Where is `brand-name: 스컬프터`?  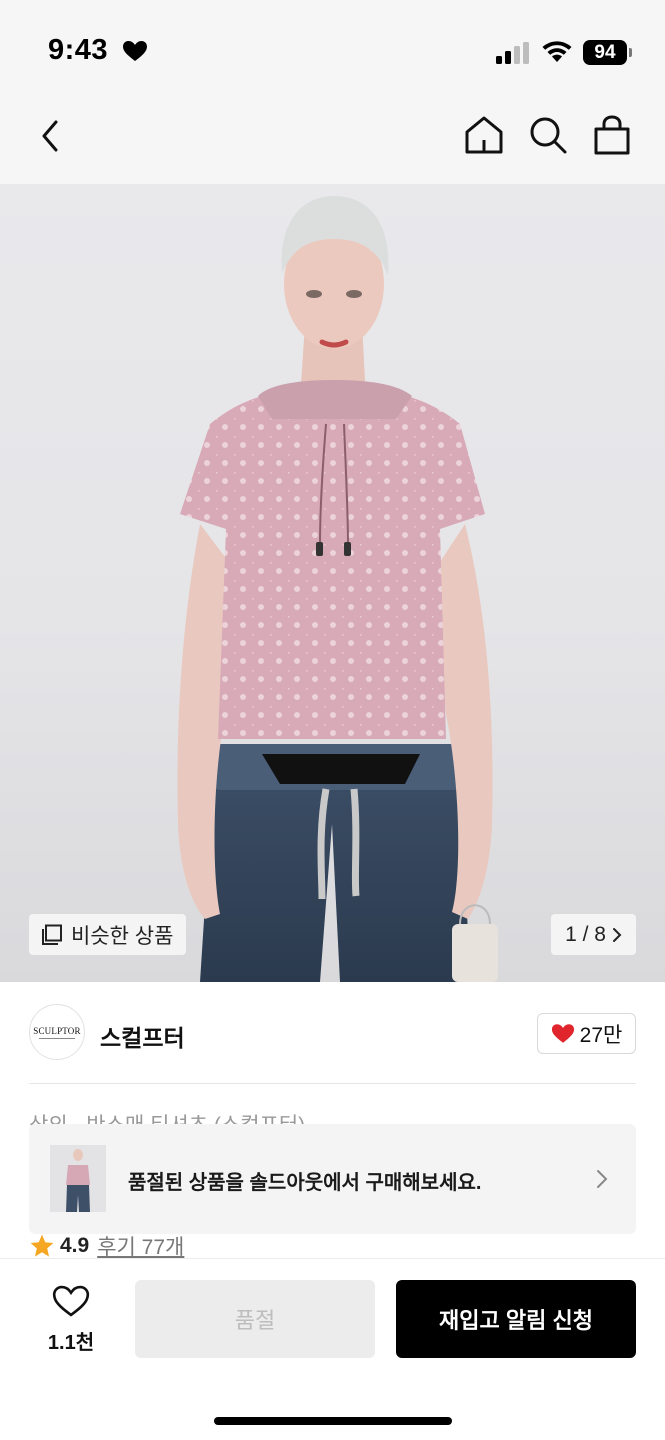 brand-name: 스컬프터 is located at coordinates (142, 1036).